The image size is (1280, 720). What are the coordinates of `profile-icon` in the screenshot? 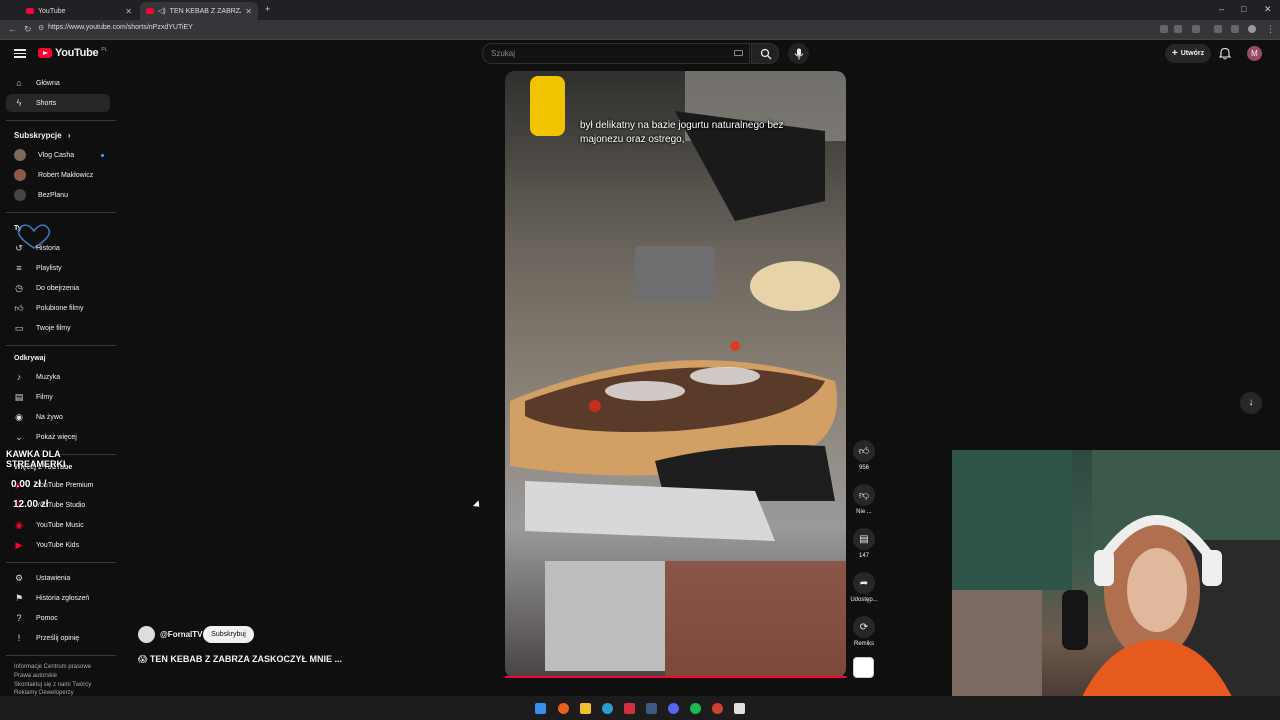 It's located at (1252, 29).